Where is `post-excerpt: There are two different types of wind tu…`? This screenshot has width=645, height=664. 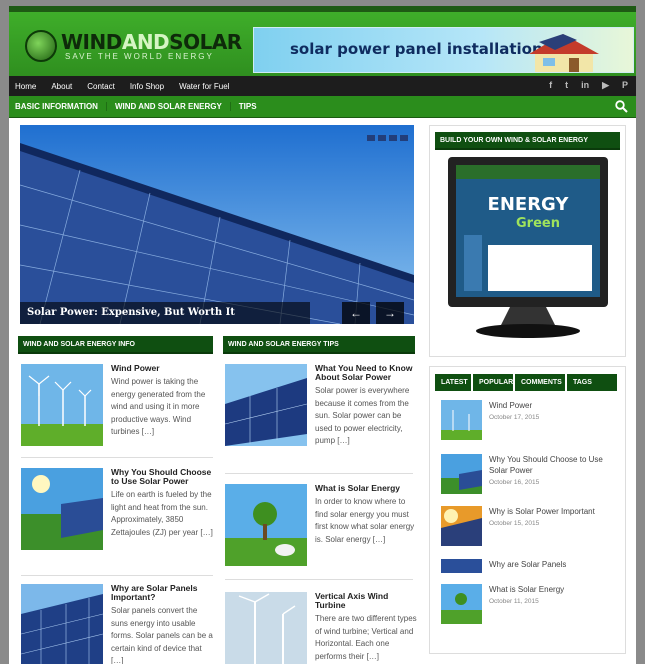
post-excerpt: There are two different types of wind tu… is located at coordinates (366, 637).